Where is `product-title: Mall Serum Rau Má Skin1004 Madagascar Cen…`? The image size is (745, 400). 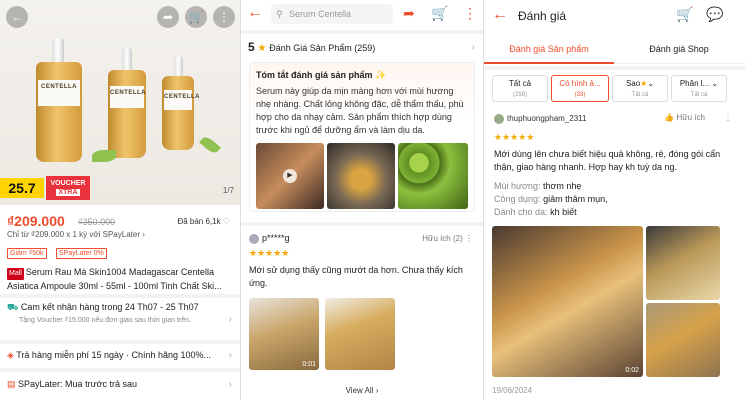
product-title: Mall Serum Rau Má Skin1004 Madagascar Cen… is located at coordinates (114, 279).